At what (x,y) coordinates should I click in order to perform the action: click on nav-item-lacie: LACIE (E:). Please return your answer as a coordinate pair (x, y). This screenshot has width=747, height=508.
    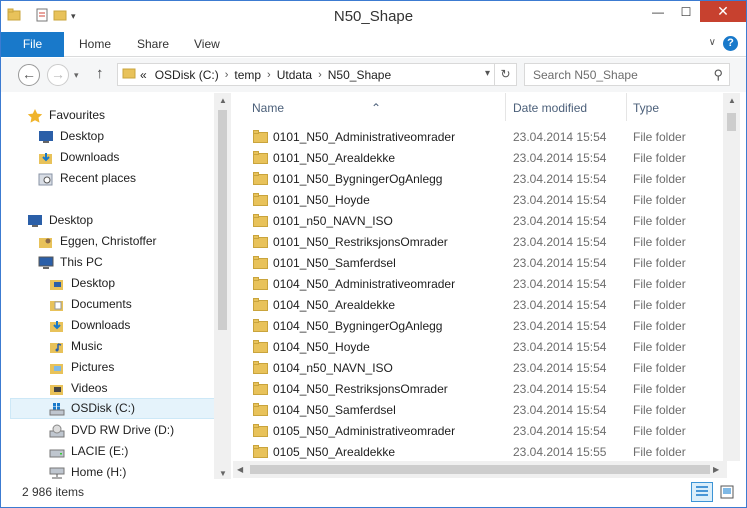
    Looking at the image, I should click on (88, 451).